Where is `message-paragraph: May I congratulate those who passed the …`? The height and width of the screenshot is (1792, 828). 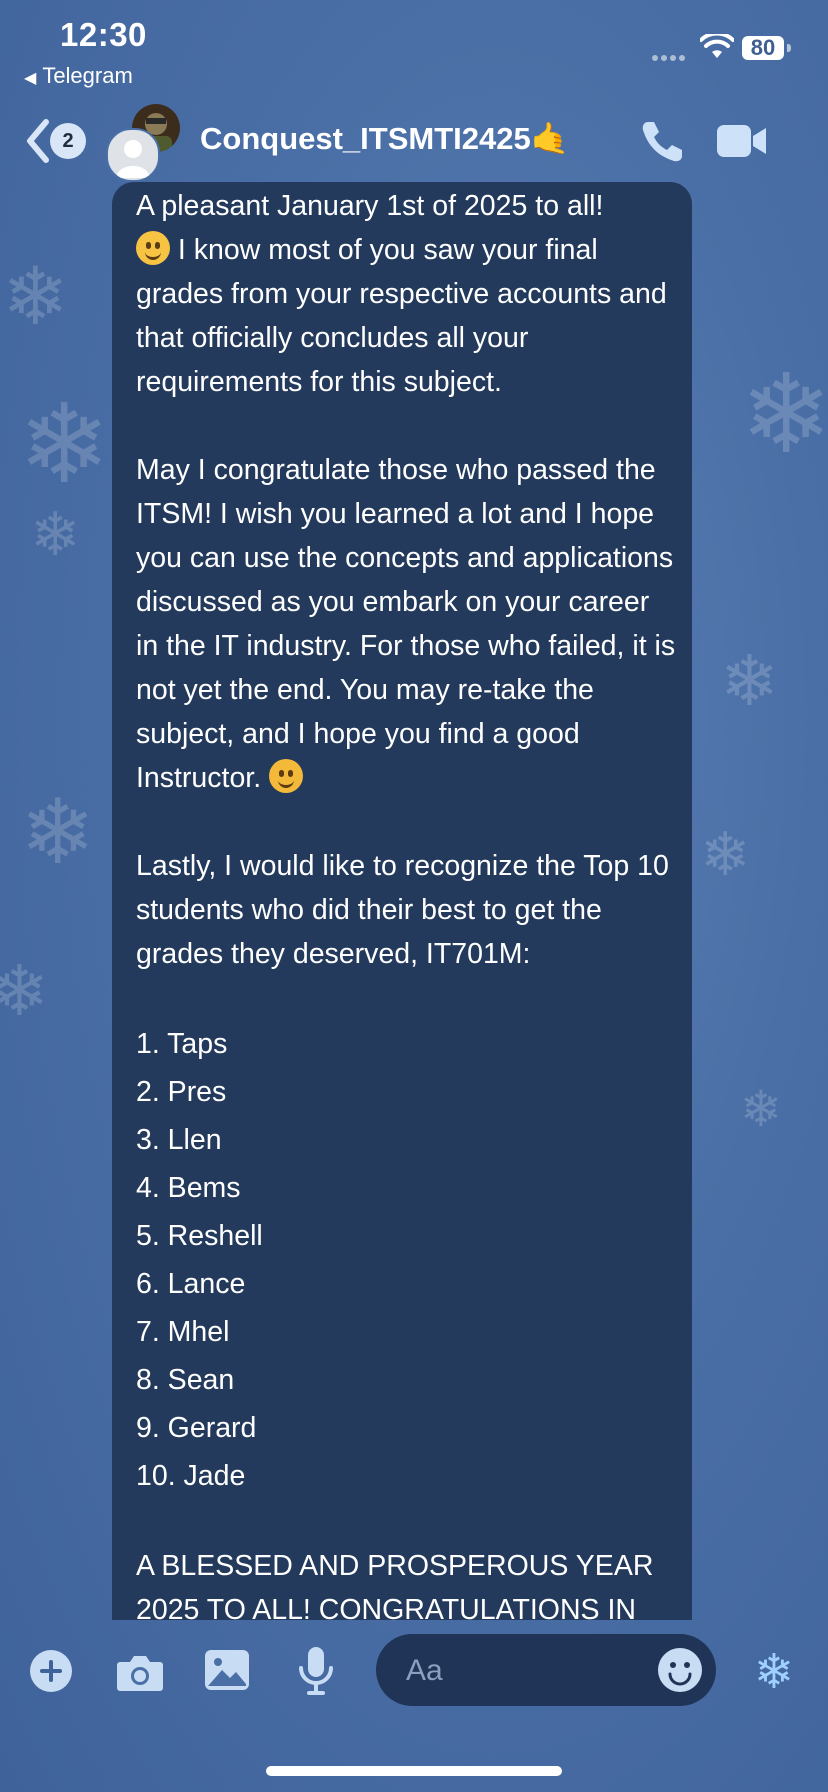 message-paragraph: May I congratulate those who passed the … is located at coordinates (406, 624).